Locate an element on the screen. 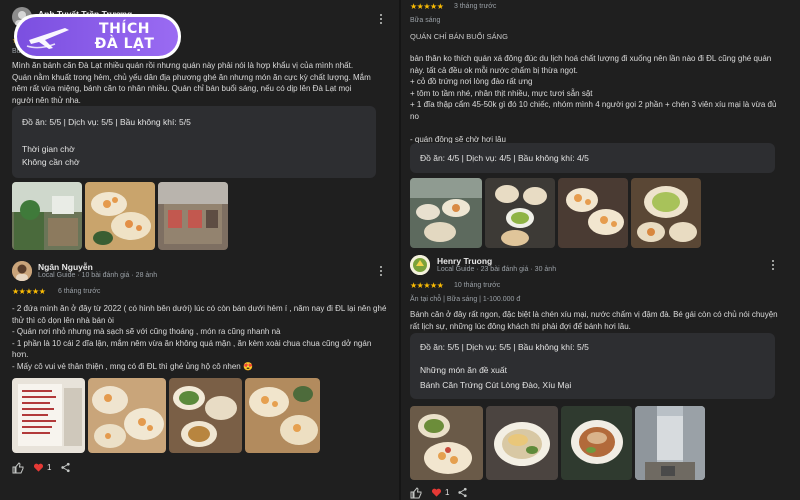  reviewer-stats: Local Guide · 23 bài đánh giá · 30 ảnh is located at coordinates (497, 269).